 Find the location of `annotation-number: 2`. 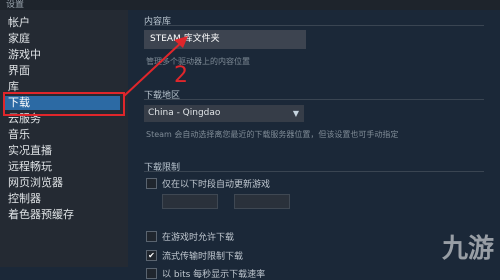

annotation-number: 2 is located at coordinates (181, 75).